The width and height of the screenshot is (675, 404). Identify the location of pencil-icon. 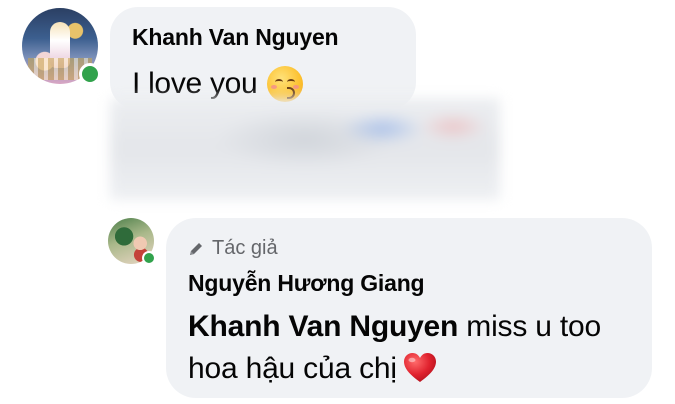
(196, 248).